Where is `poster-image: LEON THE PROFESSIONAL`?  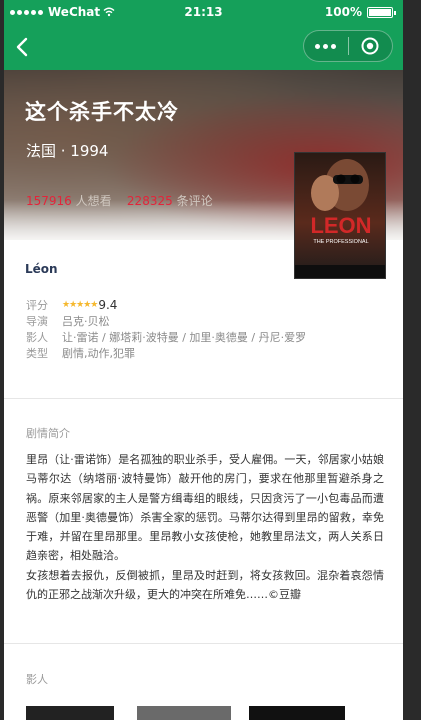 poster-image: LEON THE PROFESSIONAL is located at coordinates (340, 215).